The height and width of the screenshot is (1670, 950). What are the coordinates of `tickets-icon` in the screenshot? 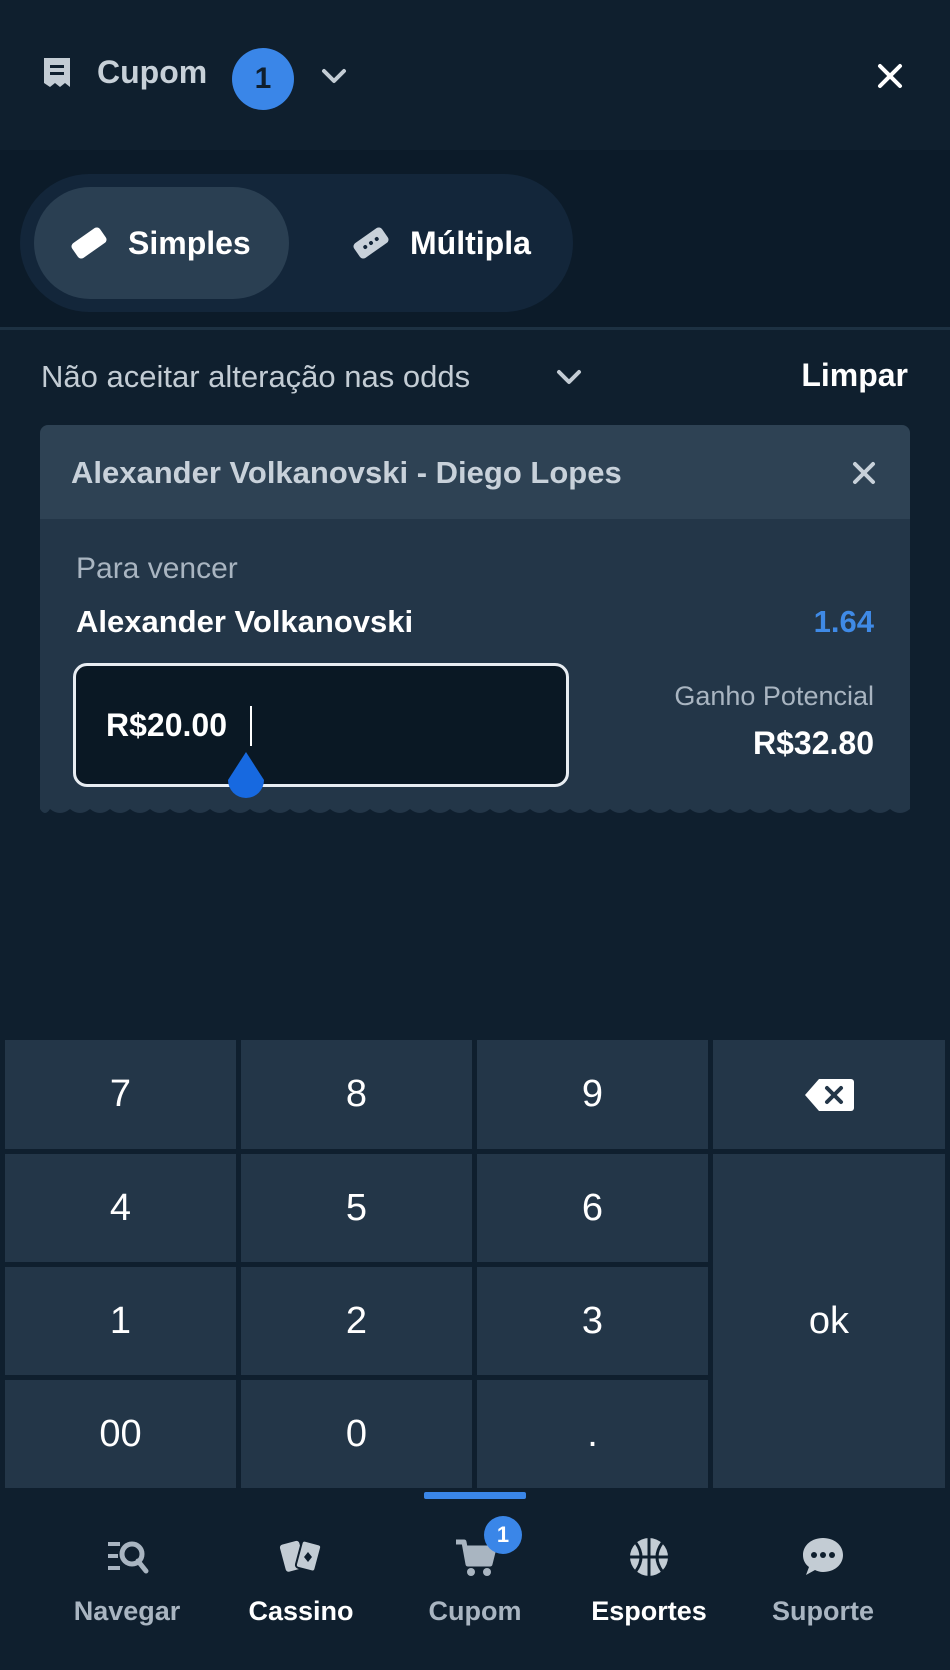 It's located at (371, 243).